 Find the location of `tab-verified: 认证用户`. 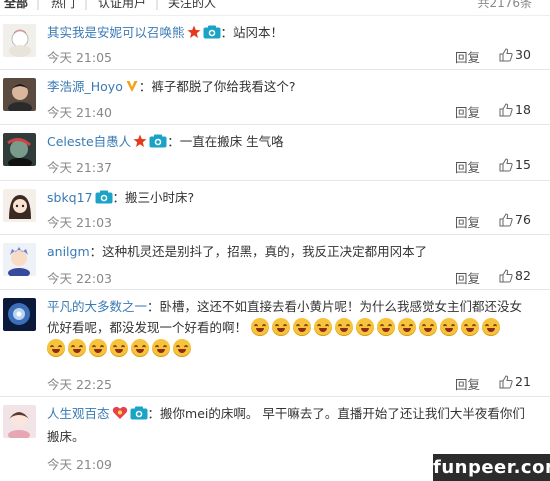

tab-verified: 认证用户 is located at coordinates (122, 4).